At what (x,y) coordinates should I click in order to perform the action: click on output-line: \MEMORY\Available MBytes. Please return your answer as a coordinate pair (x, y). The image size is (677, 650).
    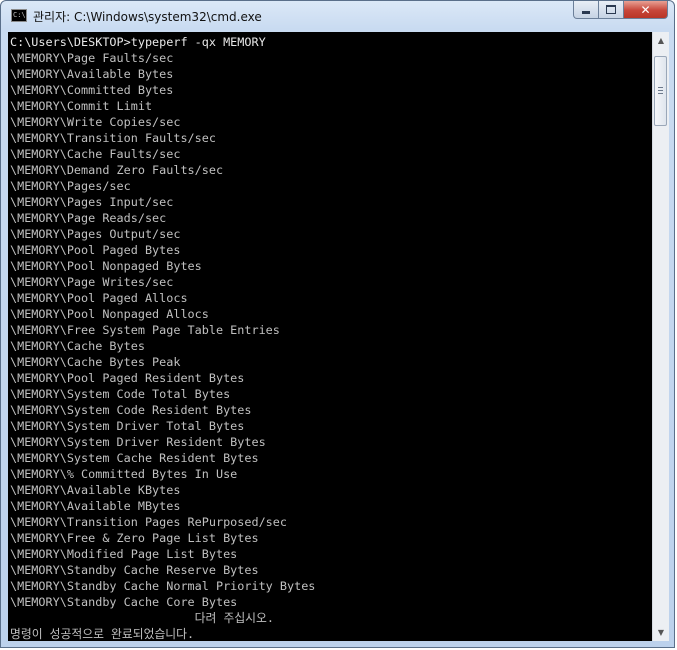
    Looking at the image, I should click on (95, 506).